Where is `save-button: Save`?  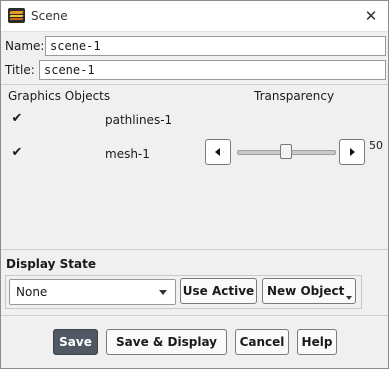 save-button: Save is located at coordinates (75, 342).